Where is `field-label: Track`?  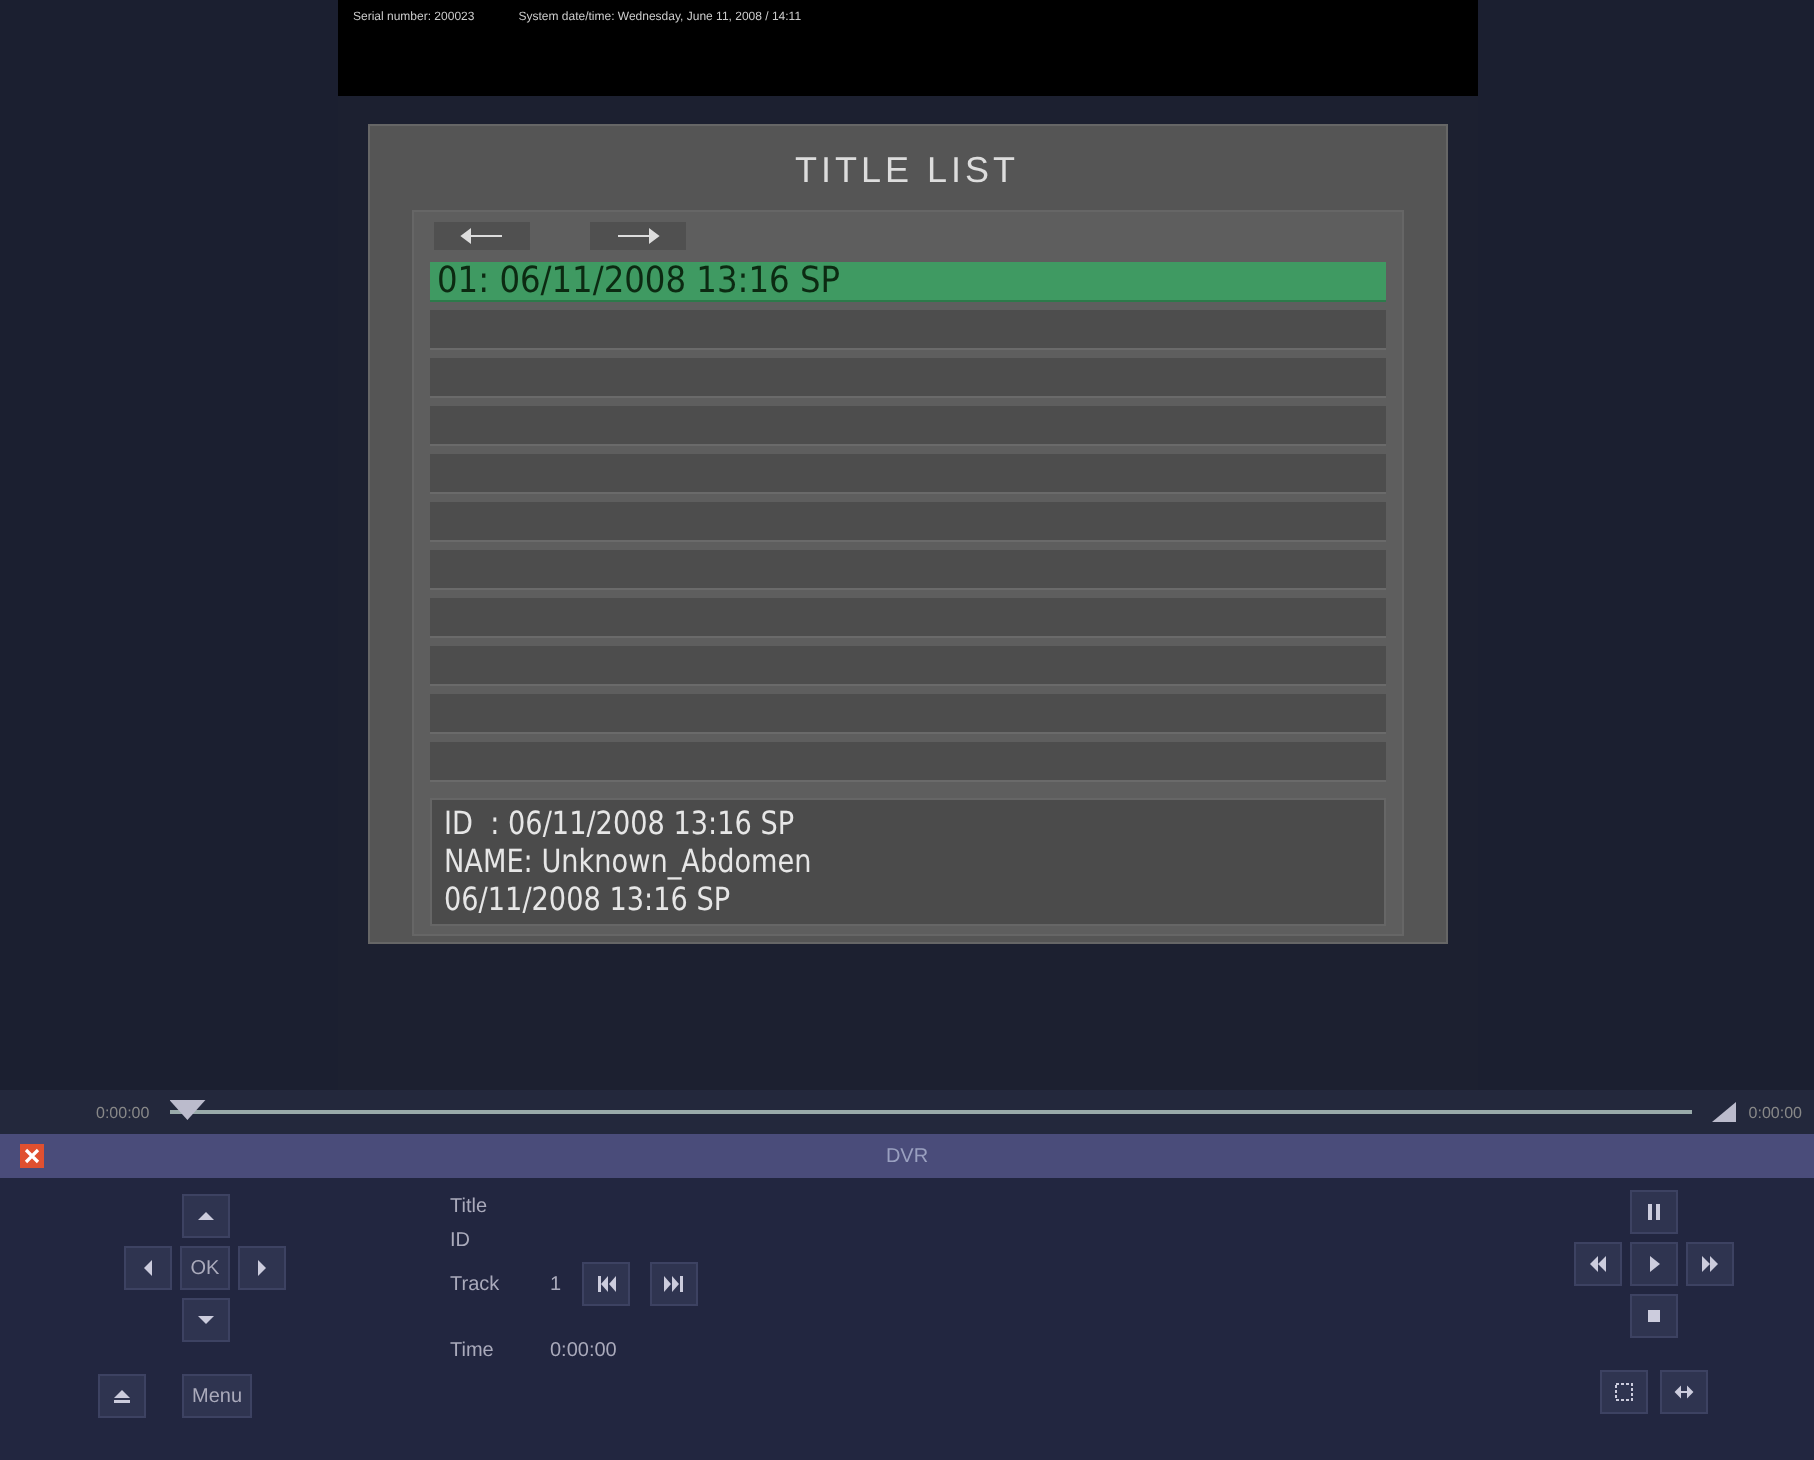 field-label: Track is located at coordinates (476, 1284).